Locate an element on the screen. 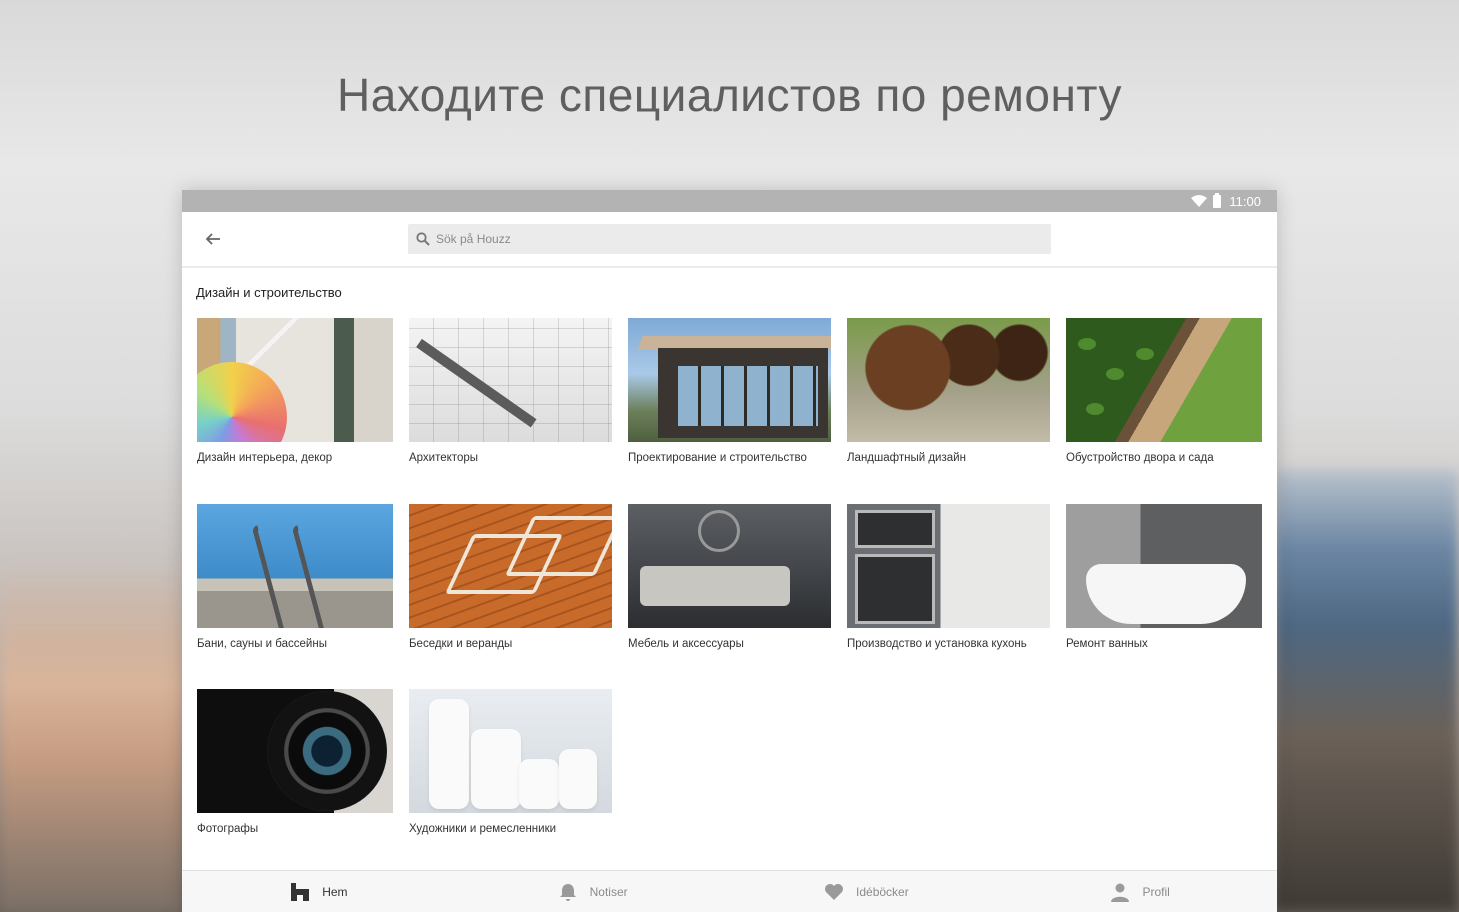 The image size is (1459, 912). category-tile-kitchens: Производство и установка кухонь is located at coordinates (948, 577).